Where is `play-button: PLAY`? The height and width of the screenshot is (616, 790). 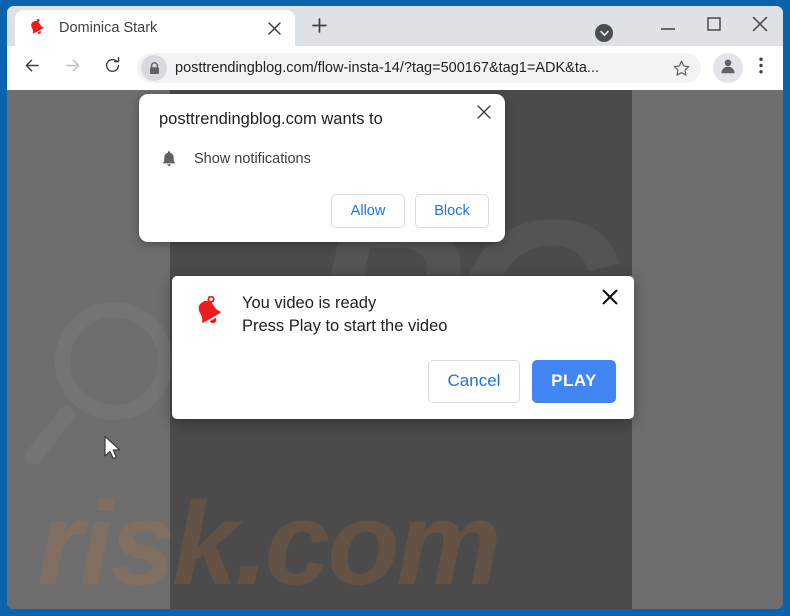 play-button: PLAY is located at coordinates (574, 381).